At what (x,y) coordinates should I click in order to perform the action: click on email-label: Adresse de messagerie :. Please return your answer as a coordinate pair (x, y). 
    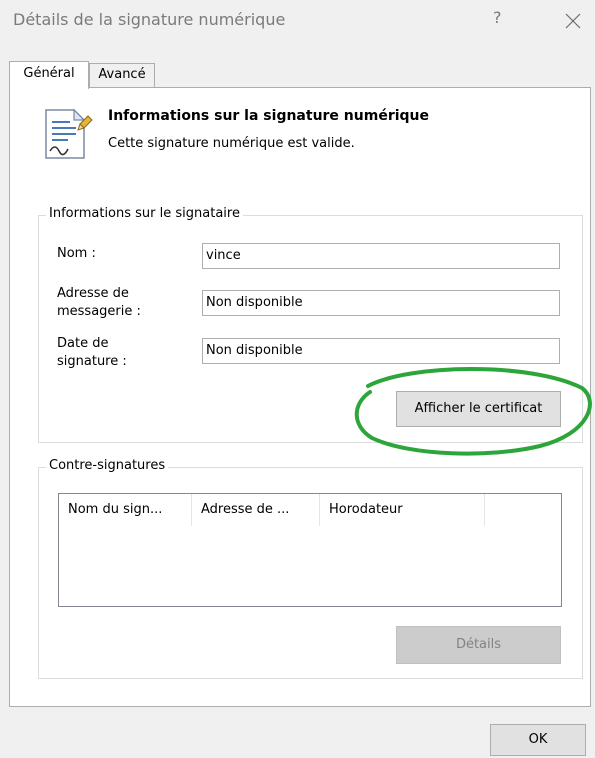
    Looking at the image, I should click on (99, 303).